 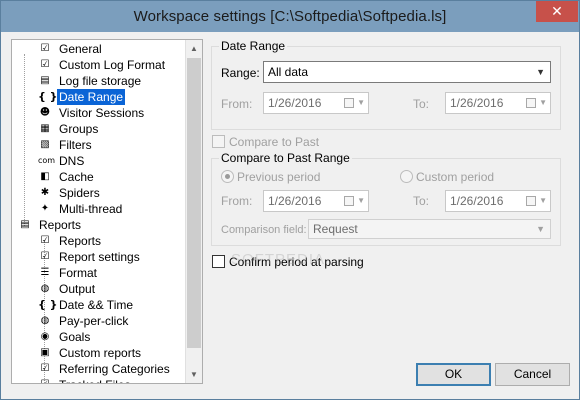 I want to click on tree-item: ☑ Report settings, so click(x=99, y=257).